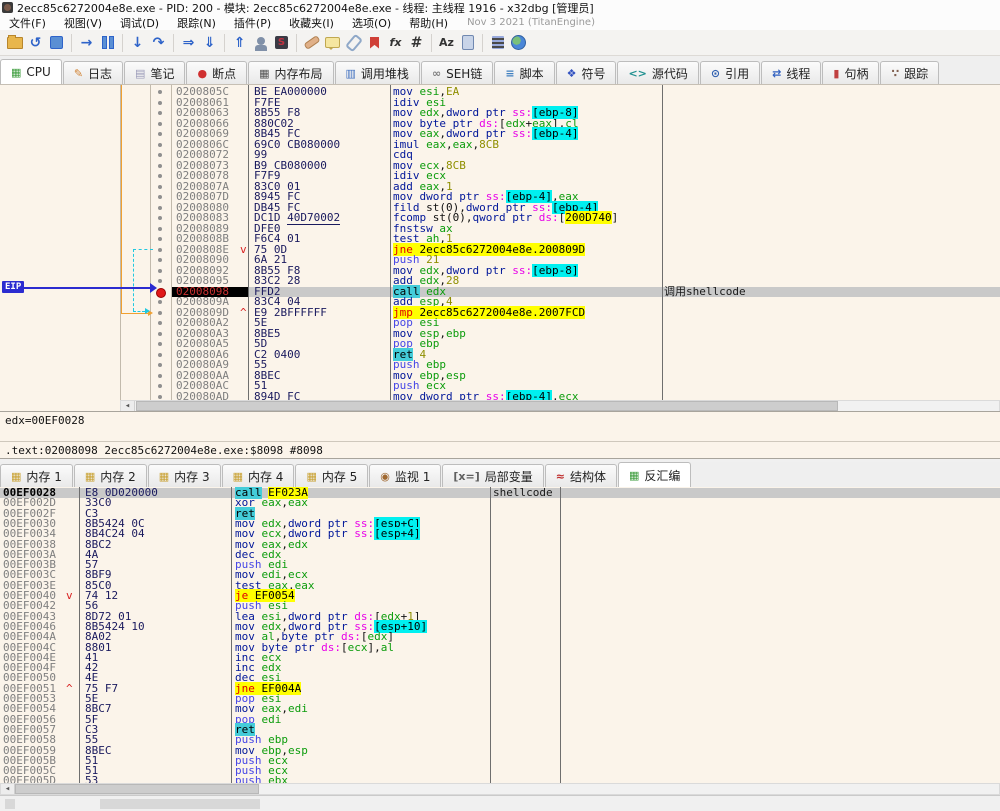 This screenshot has width=1000, height=811. Describe the element at coordinates (14, 42) in the screenshot. I see `open-file-icon` at that location.